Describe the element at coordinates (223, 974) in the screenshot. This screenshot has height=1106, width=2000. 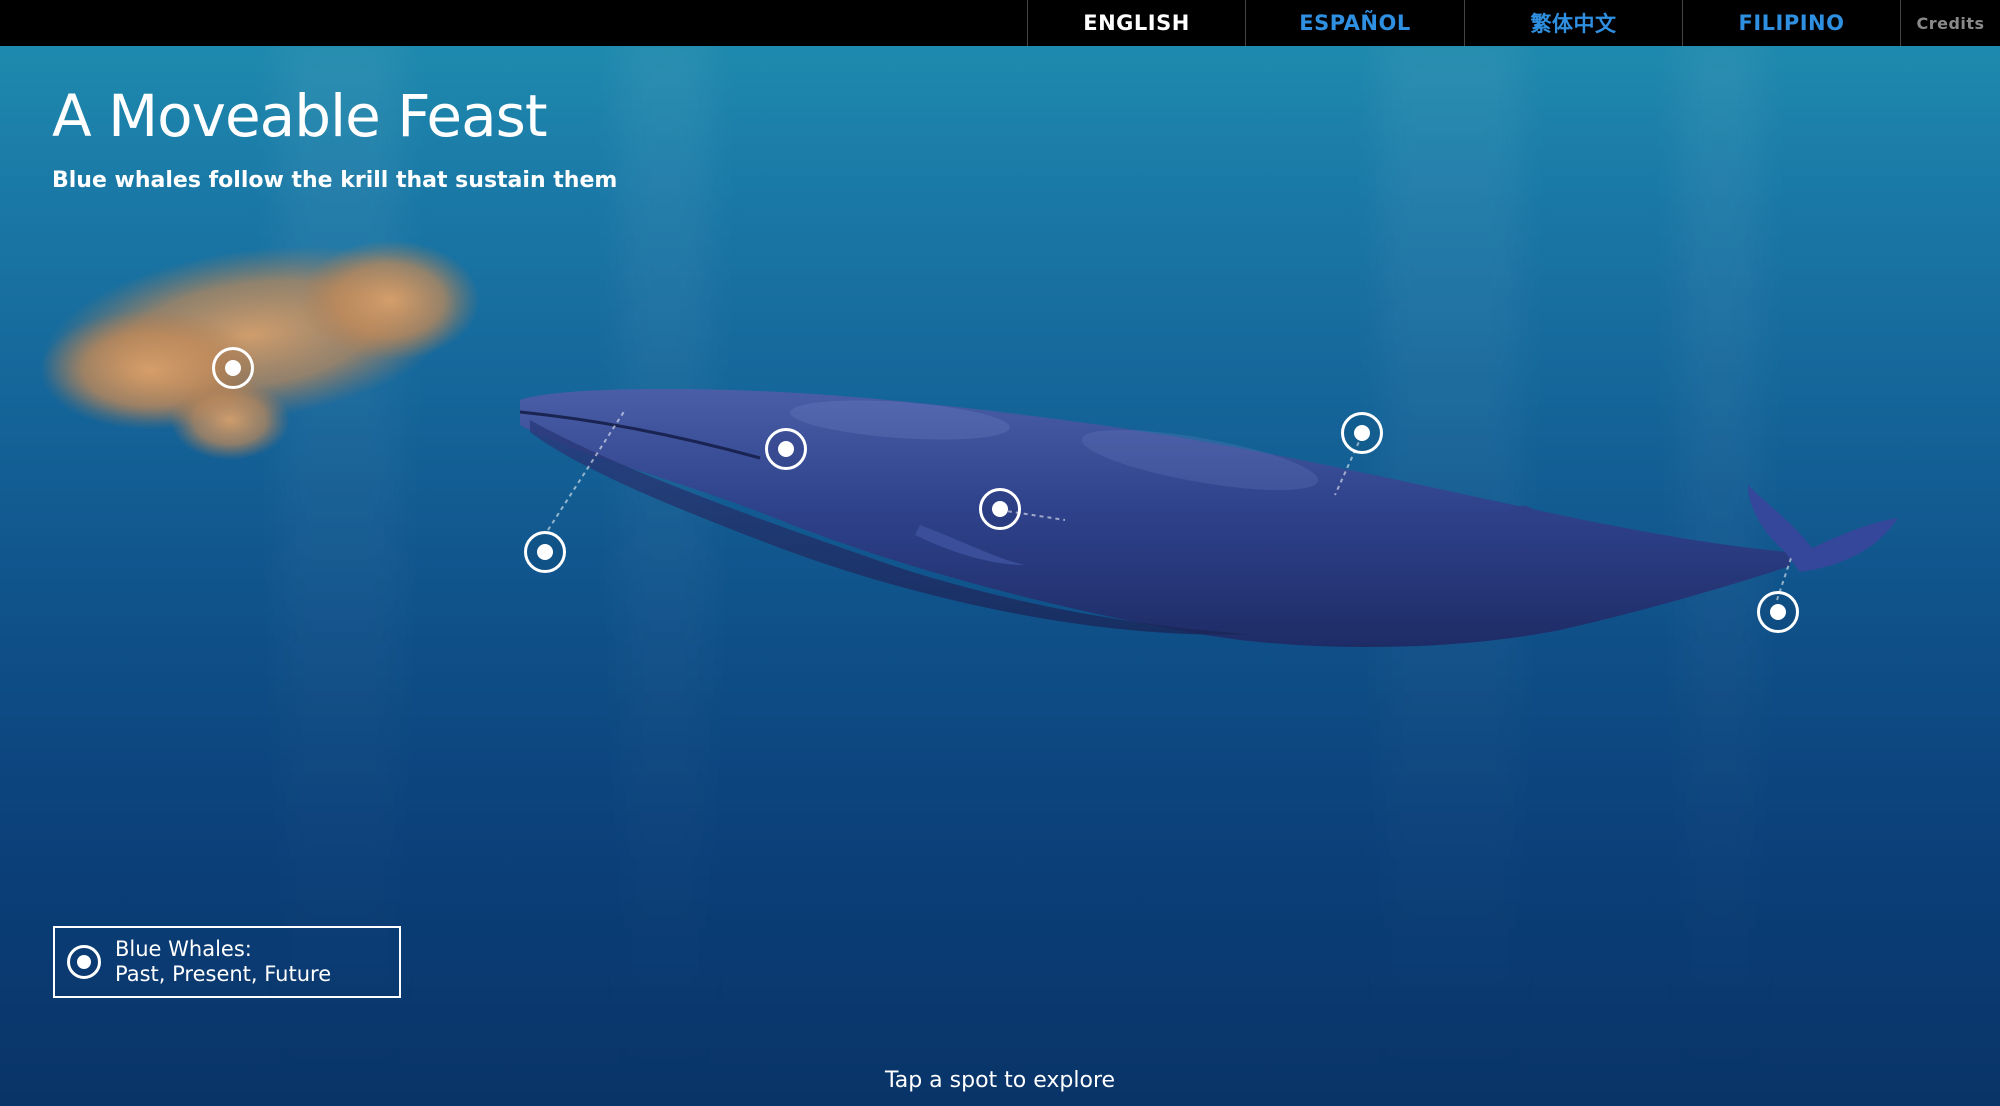
I see `story-link-line-2: Past, Present, Future` at that location.